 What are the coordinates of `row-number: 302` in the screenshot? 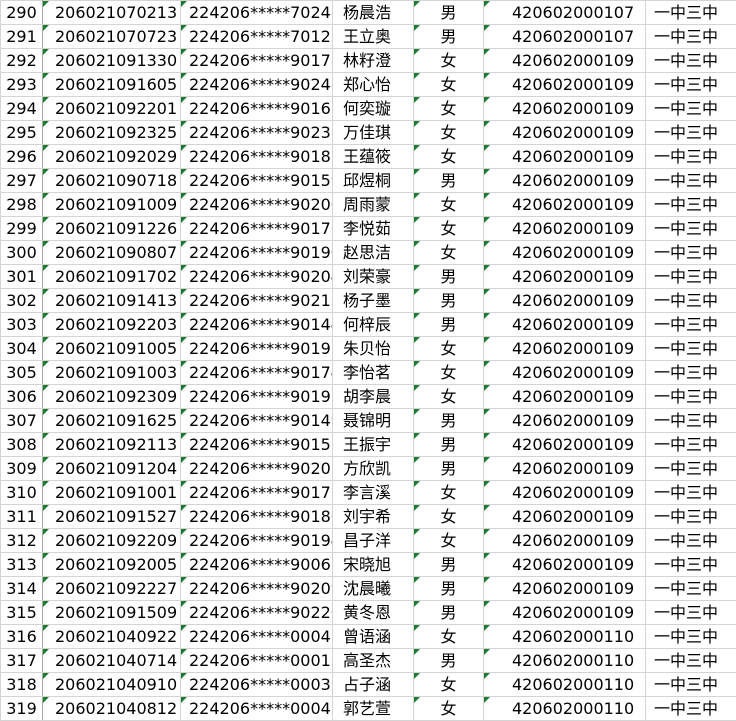 It's located at (21, 300).